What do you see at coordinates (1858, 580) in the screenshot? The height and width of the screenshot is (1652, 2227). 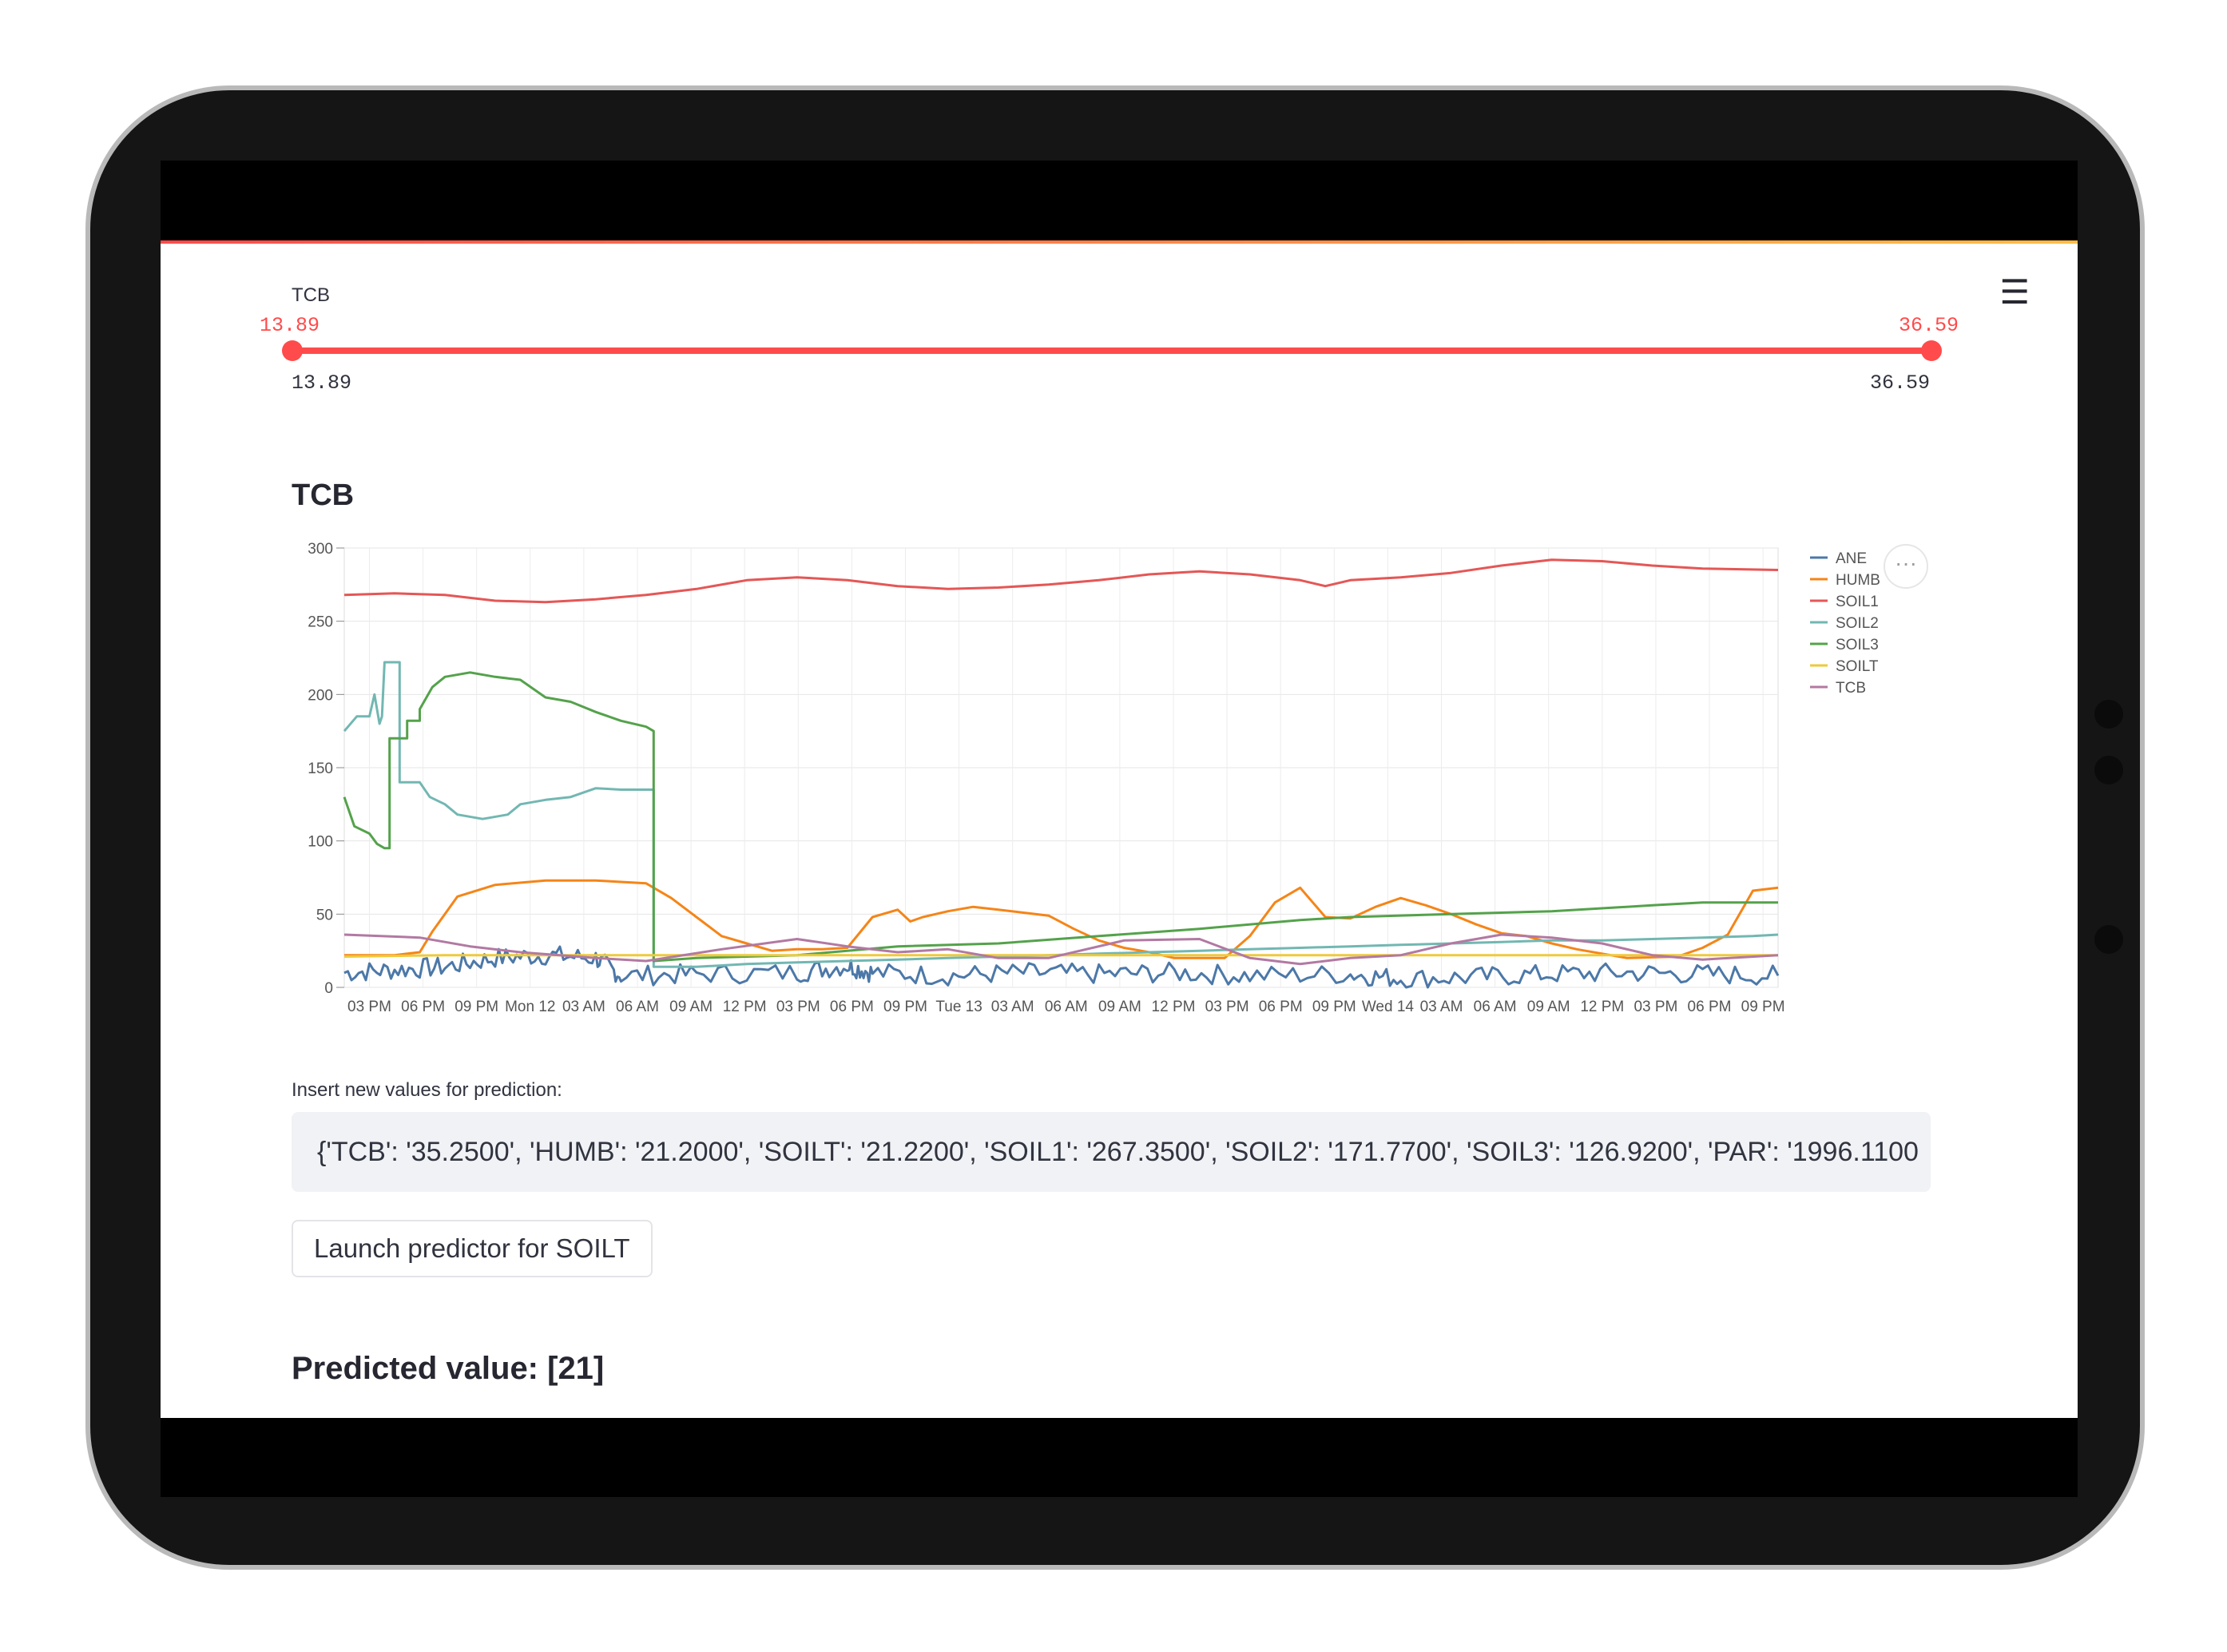 I see `legend-label: HUMB` at bounding box center [1858, 580].